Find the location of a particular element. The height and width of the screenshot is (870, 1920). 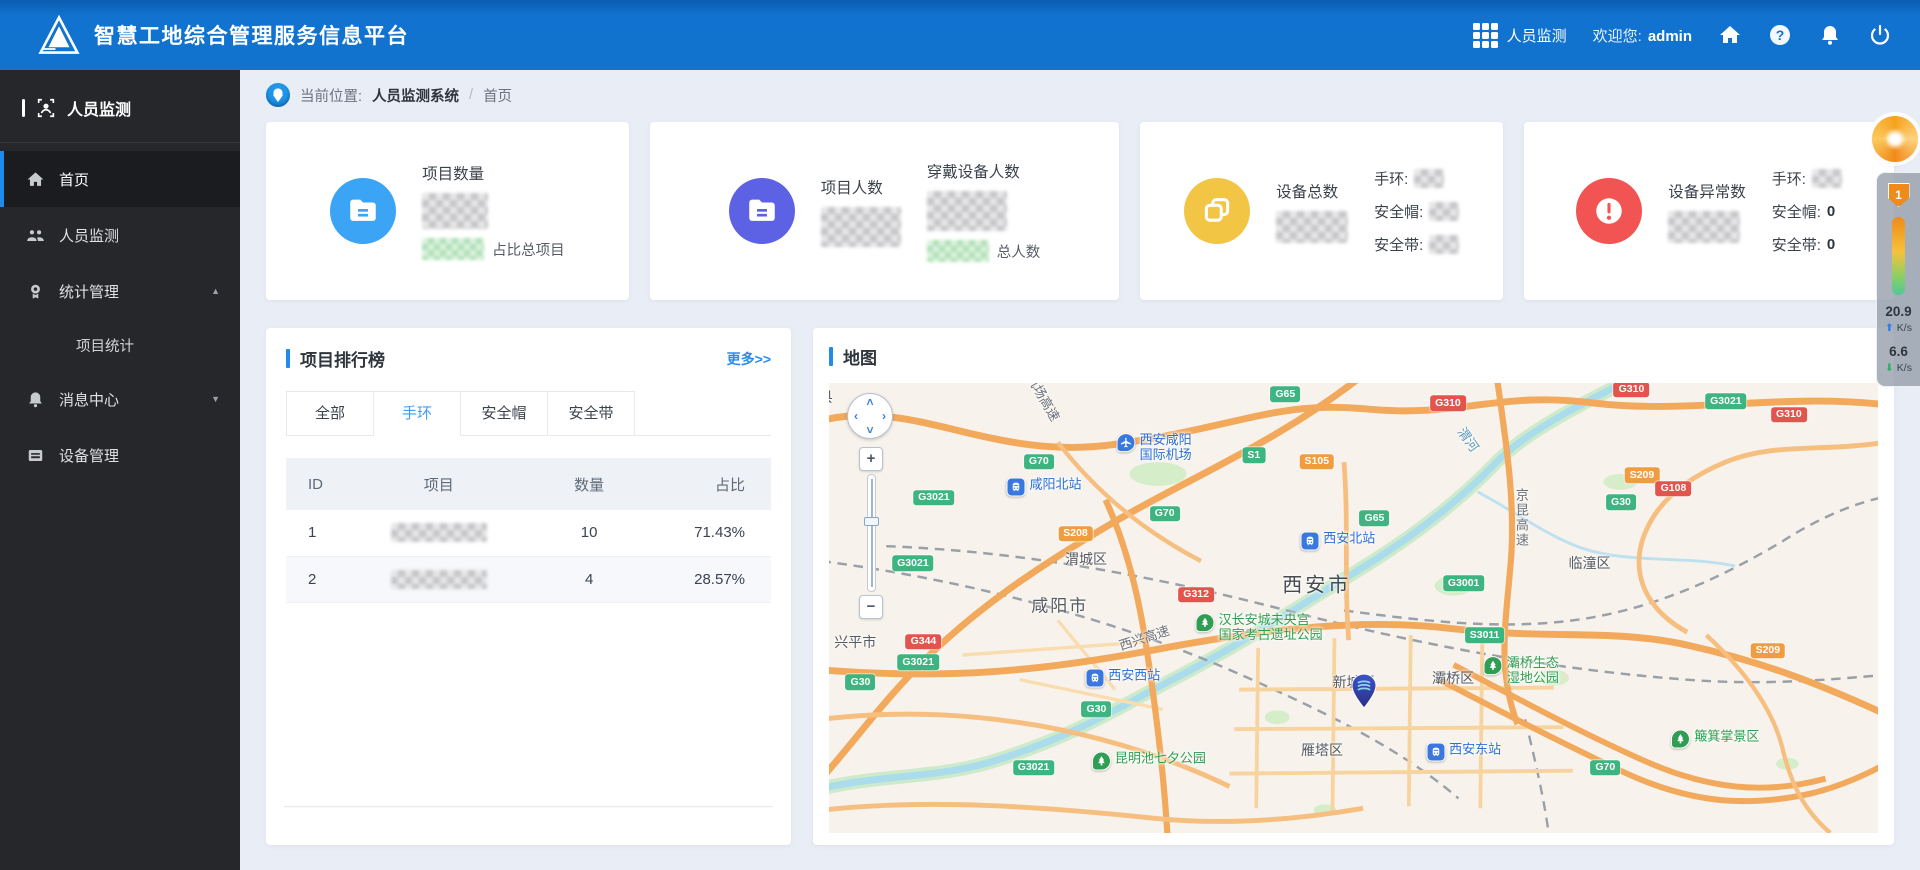

ranking-tab-安全帽: 安全帽 is located at coordinates (504, 413).